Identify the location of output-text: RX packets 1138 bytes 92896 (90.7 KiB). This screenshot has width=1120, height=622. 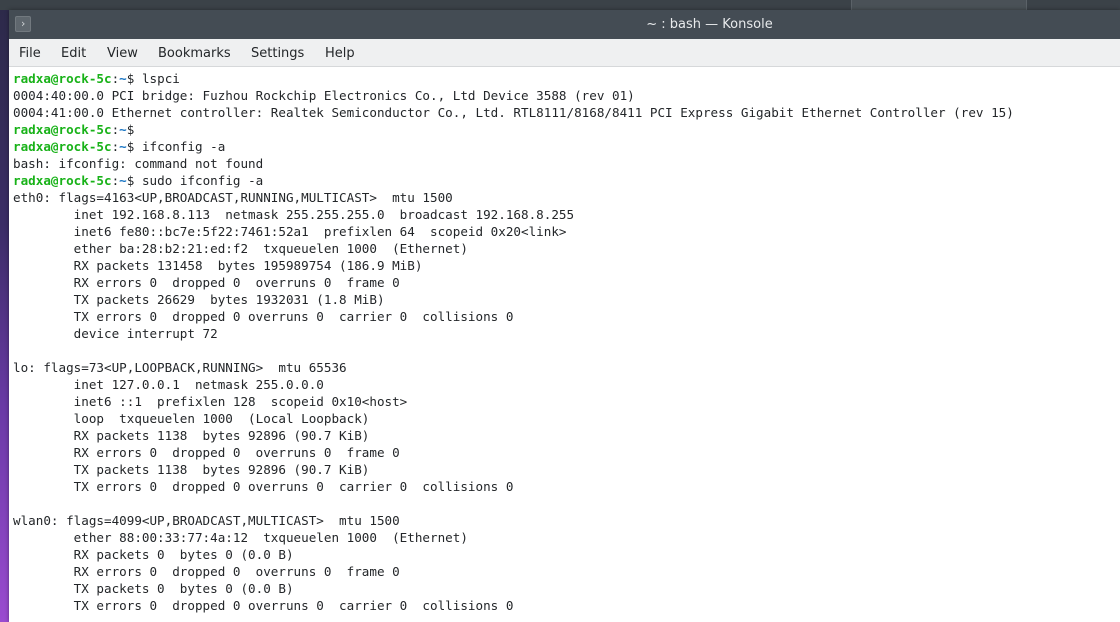
(191, 435).